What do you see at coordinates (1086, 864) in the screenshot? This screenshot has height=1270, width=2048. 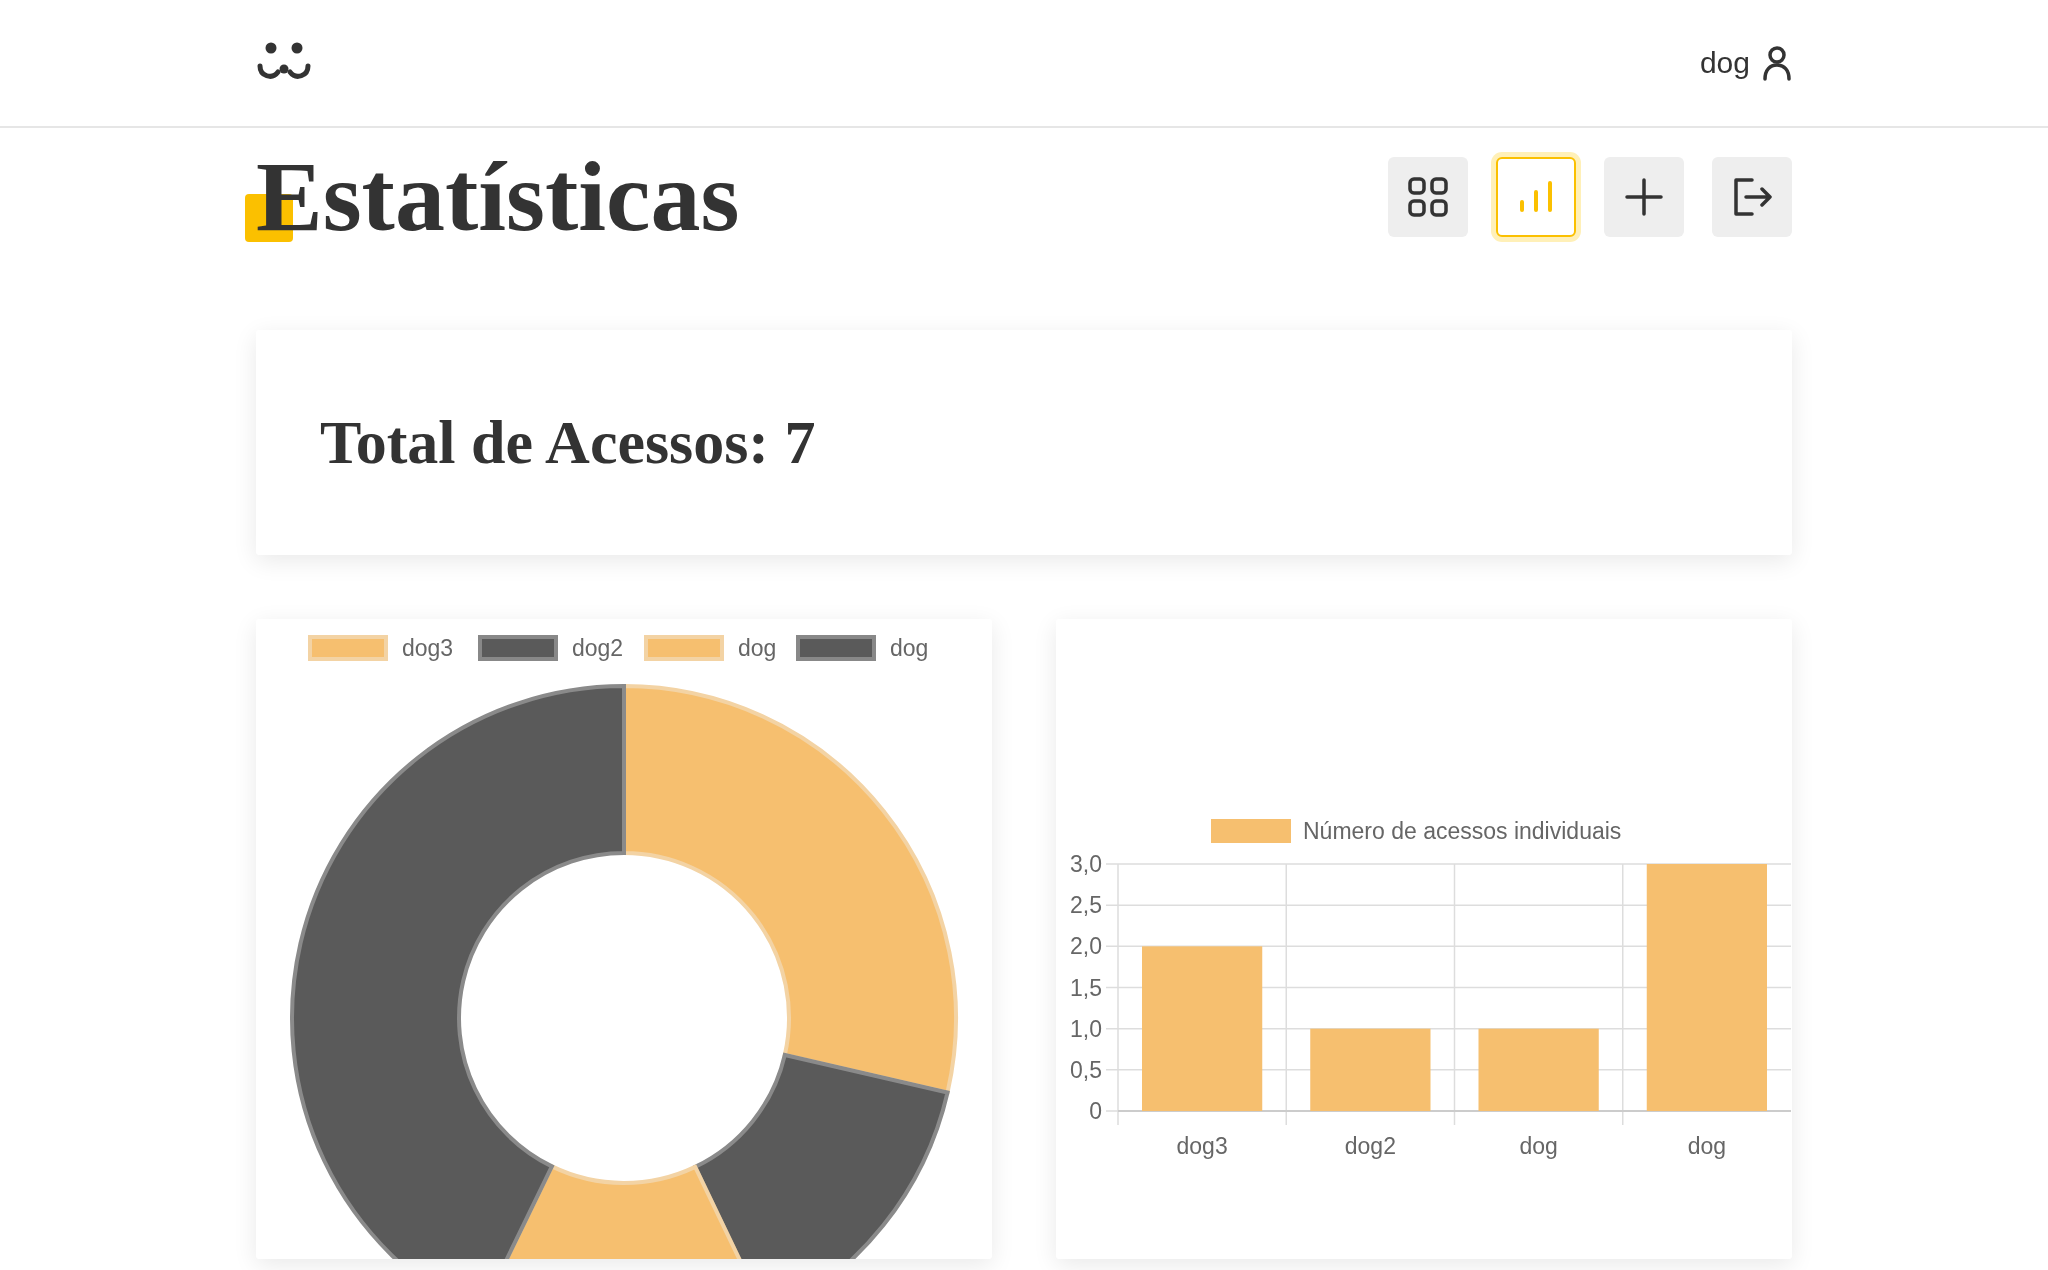 I see `axis-tick-label: 3,0` at bounding box center [1086, 864].